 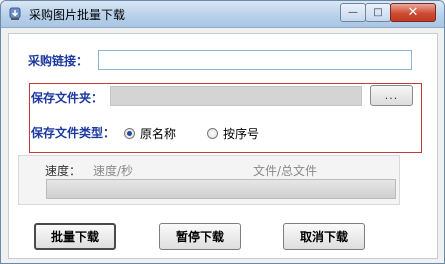 I want to click on download-app-icon, so click(x=15, y=14).